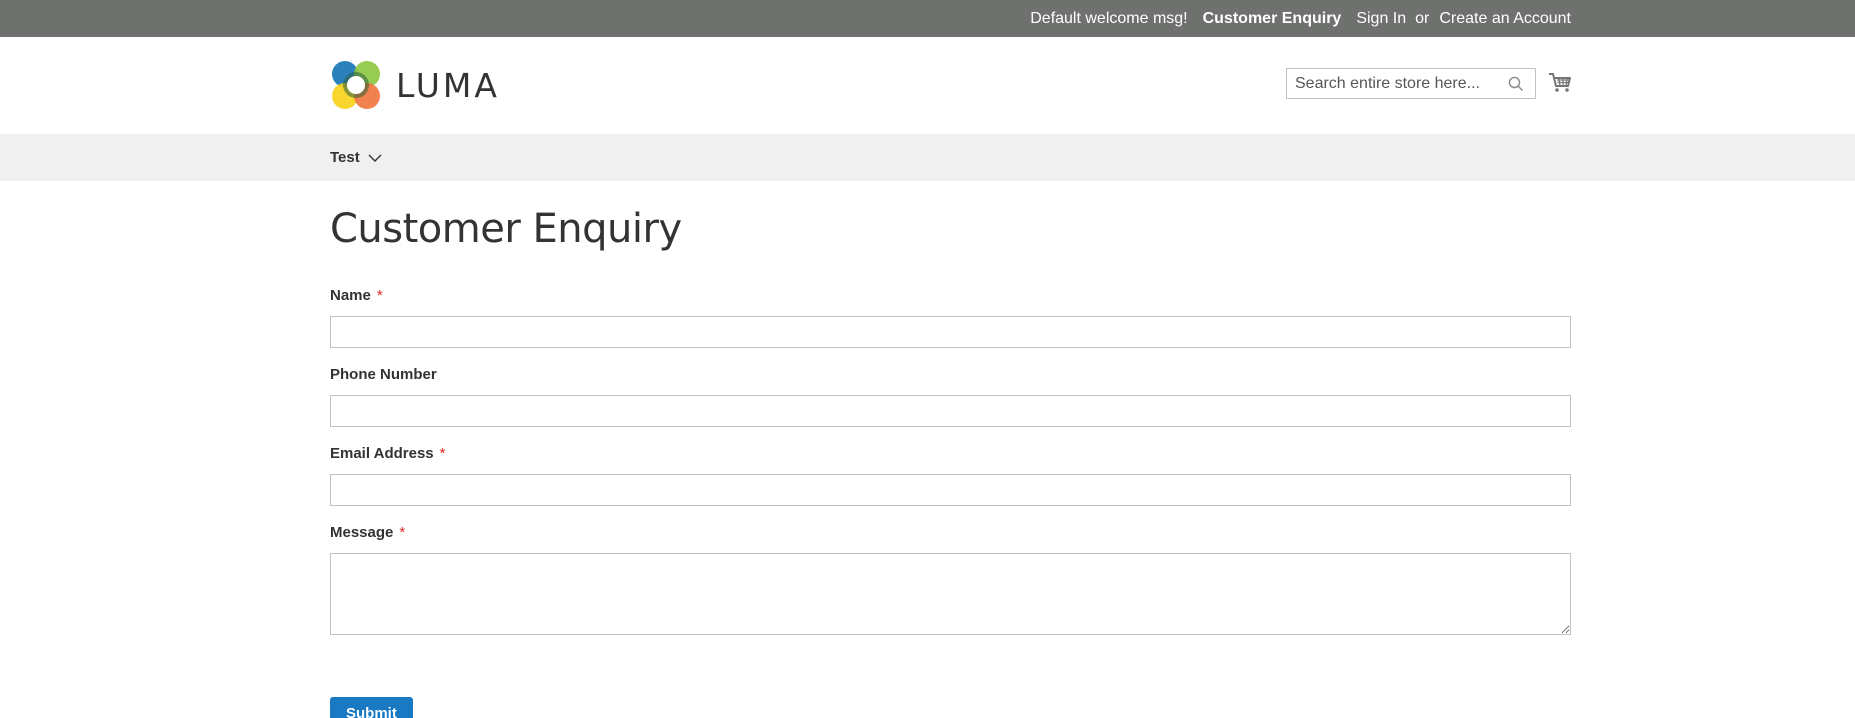  What do you see at coordinates (1422, 18) in the screenshot?
I see `or-separator: or` at bounding box center [1422, 18].